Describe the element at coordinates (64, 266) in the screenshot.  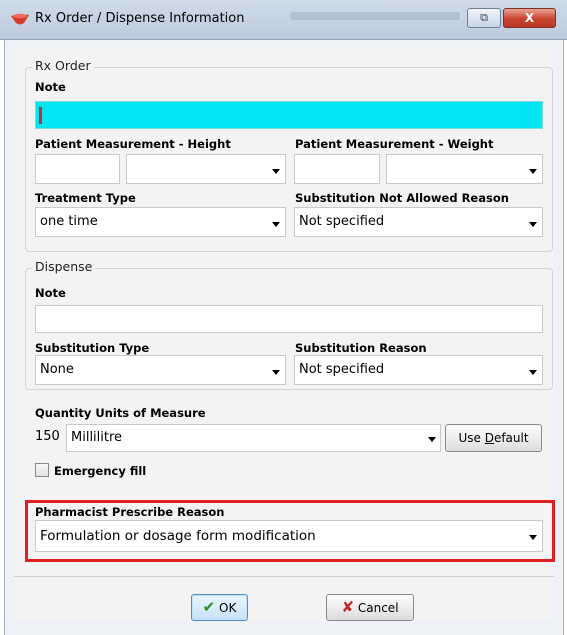
I see `dispense-legend: Dispense` at that location.